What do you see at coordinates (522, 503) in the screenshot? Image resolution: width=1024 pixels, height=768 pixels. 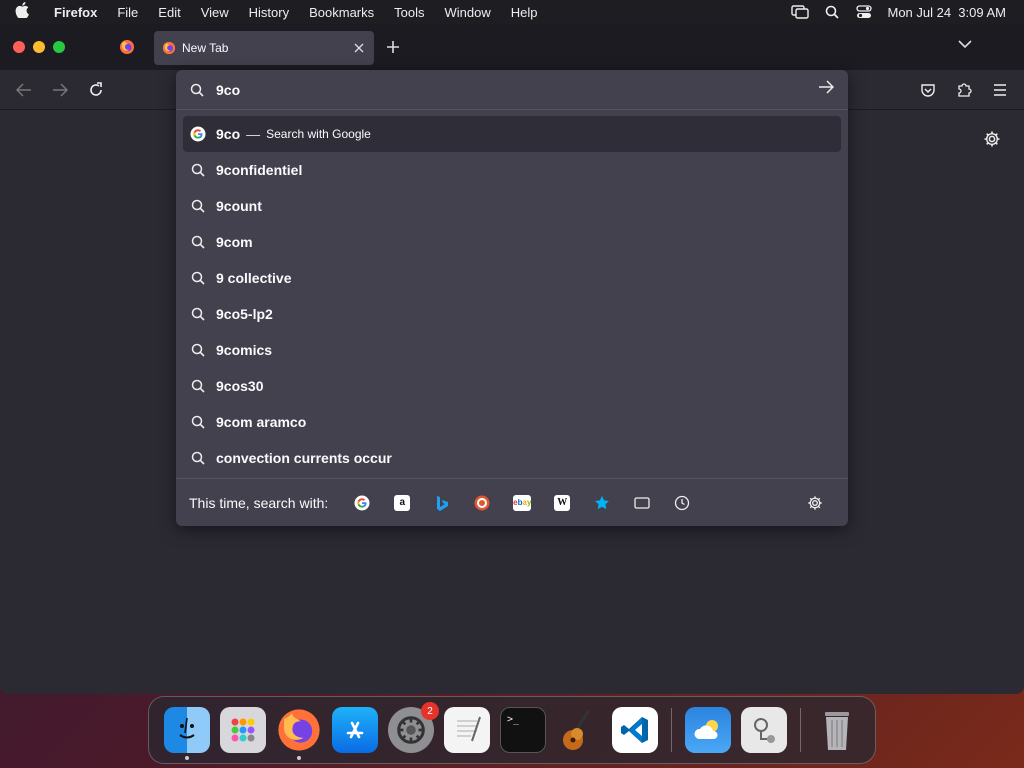 I see `ebay-icon: ebay` at bounding box center [522, 503].